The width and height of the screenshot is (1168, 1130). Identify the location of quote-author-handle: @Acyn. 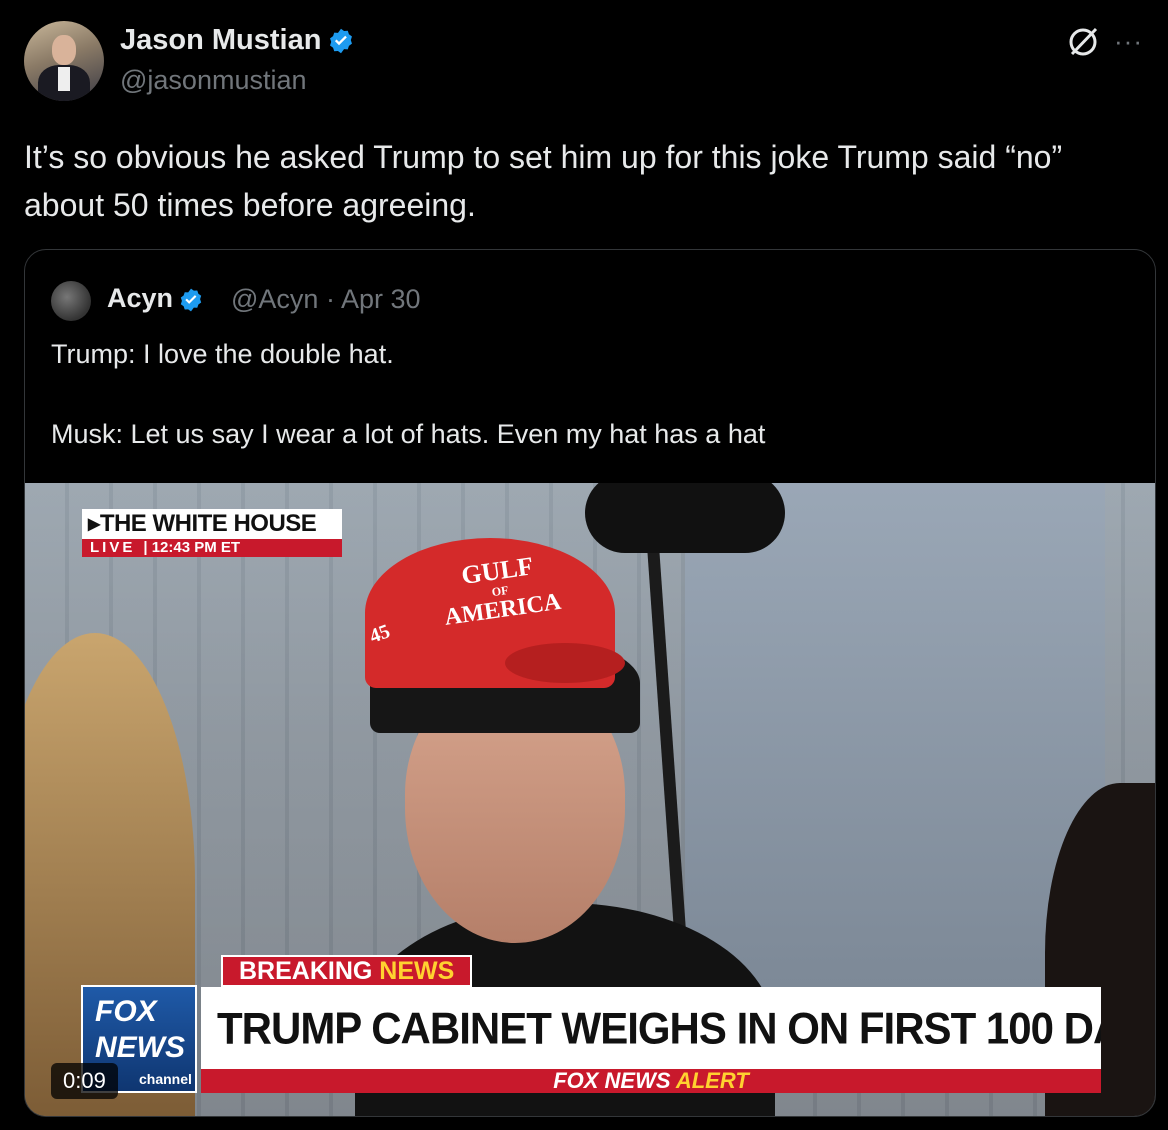
(274, 299).